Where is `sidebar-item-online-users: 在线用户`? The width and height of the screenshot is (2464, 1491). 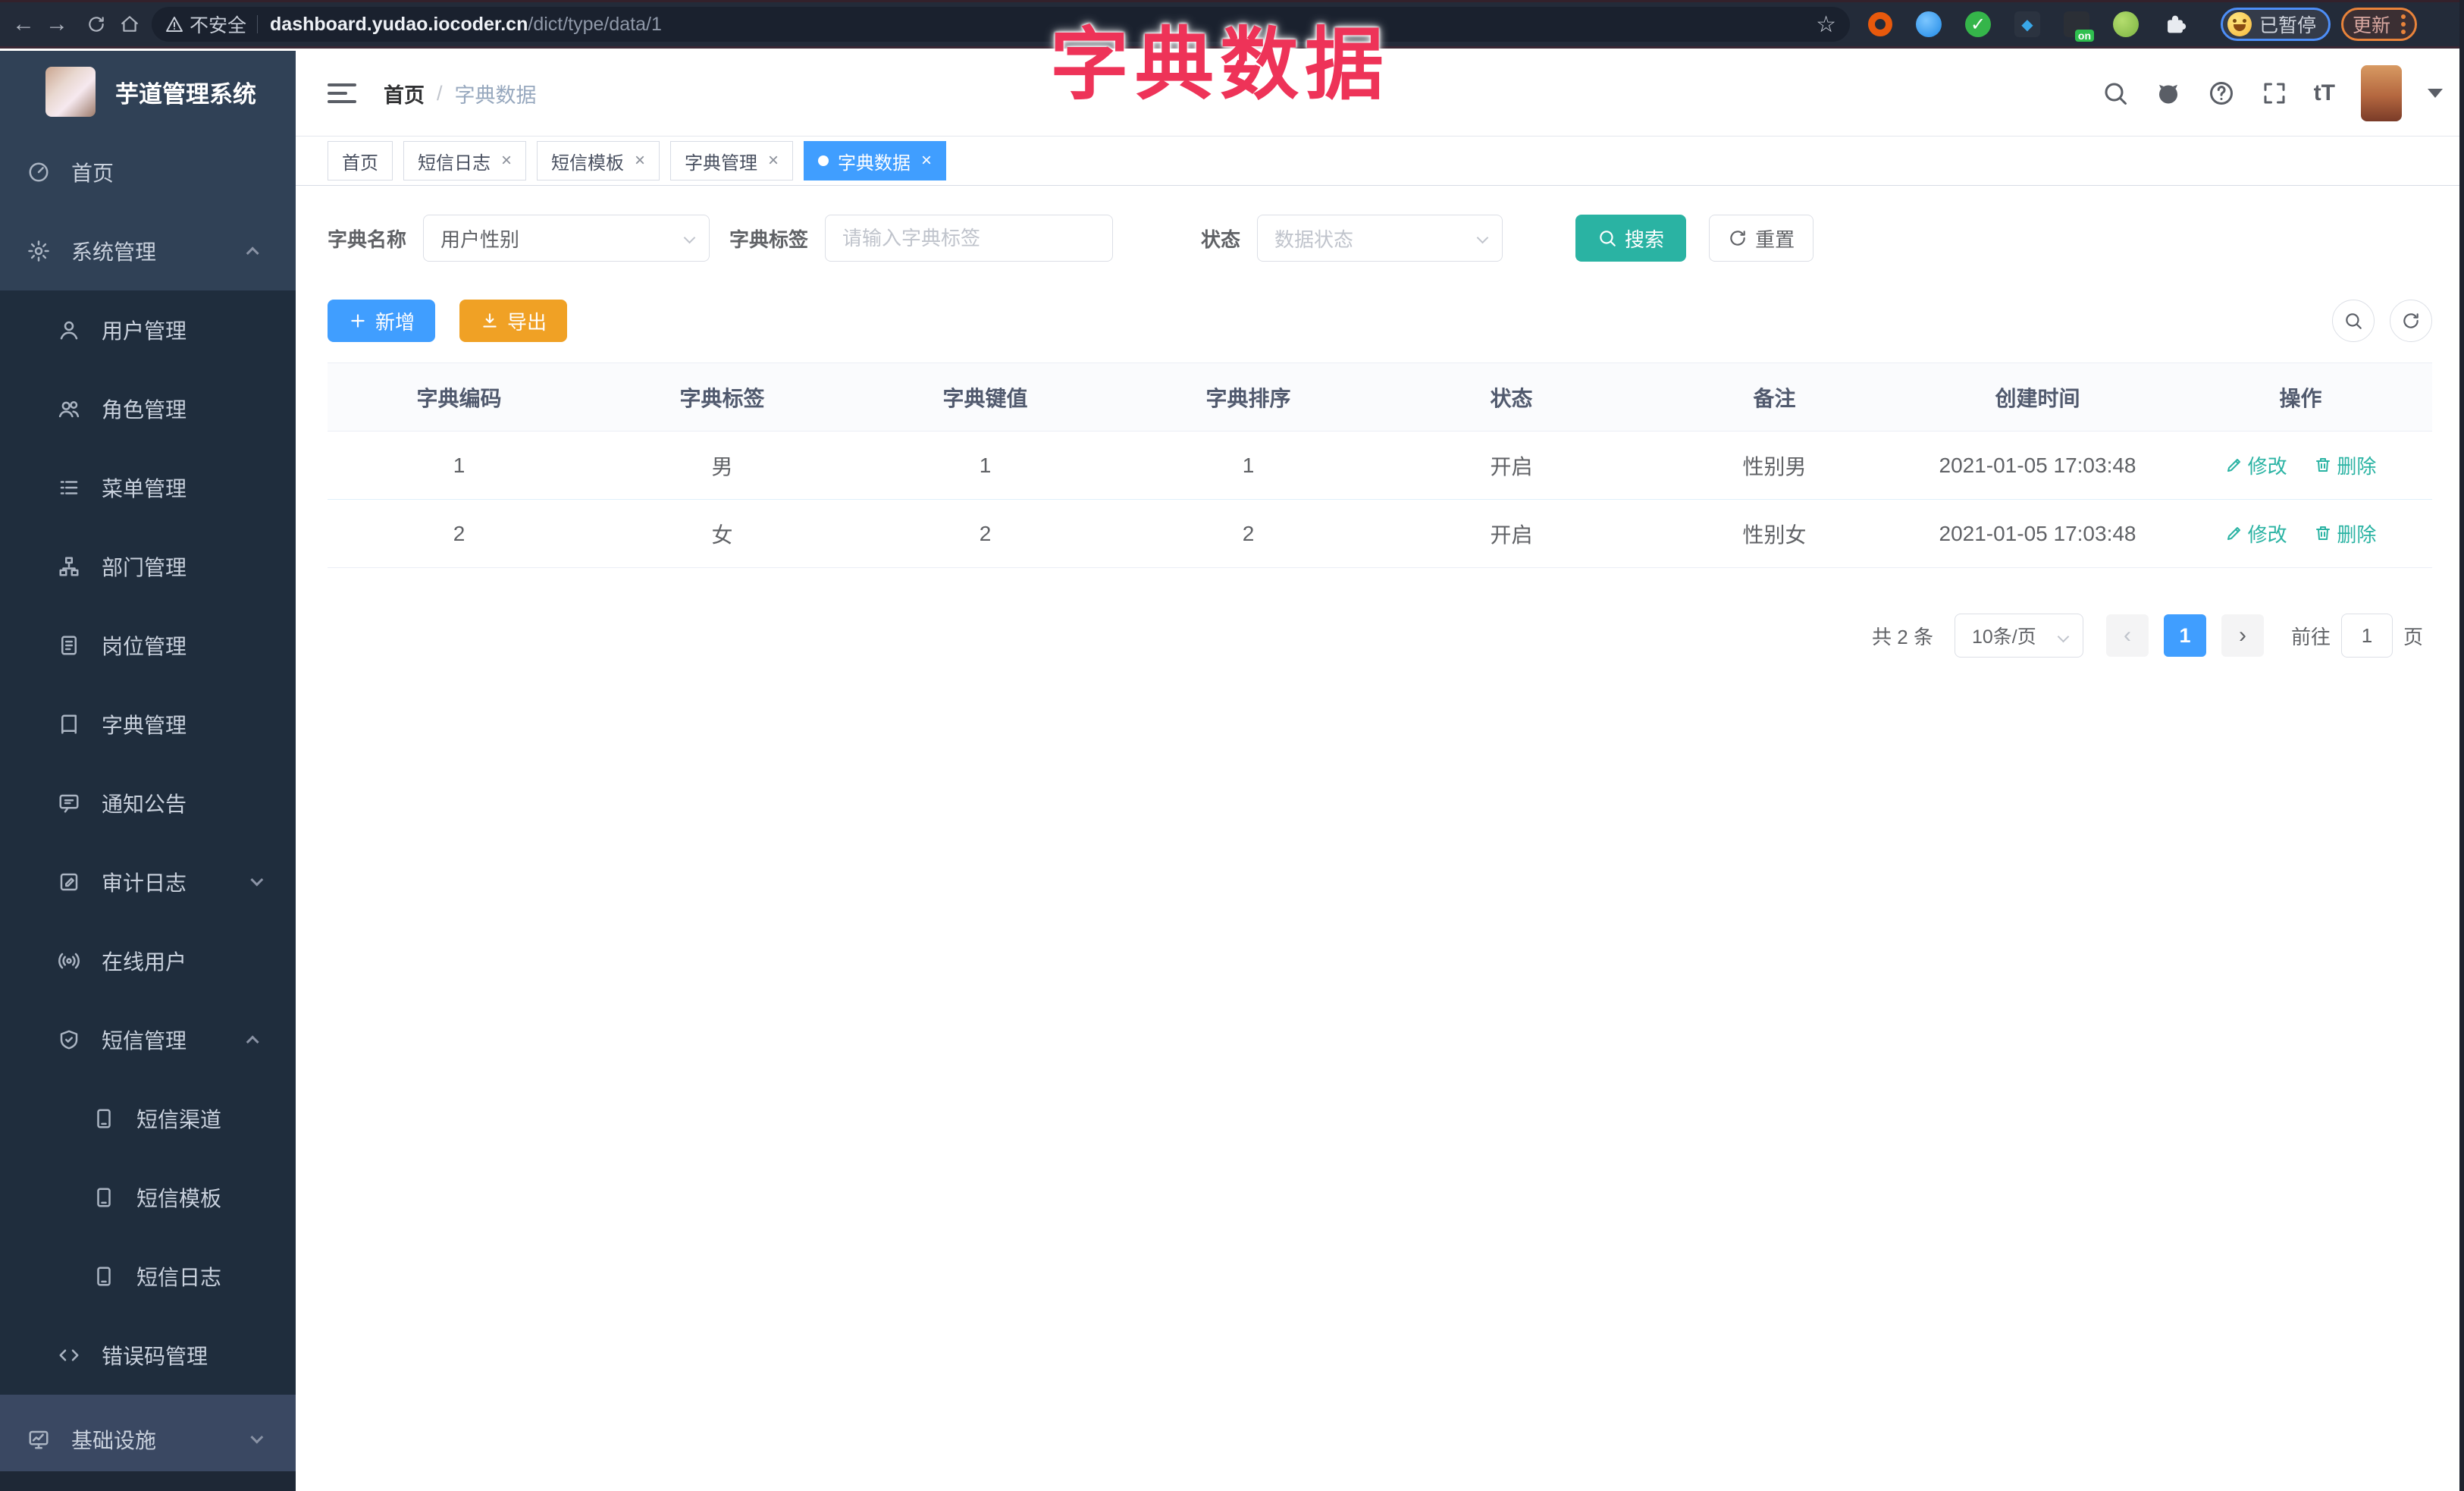
sidebar-item-online-users: 在线用户 is located at coordinates (148, 960).